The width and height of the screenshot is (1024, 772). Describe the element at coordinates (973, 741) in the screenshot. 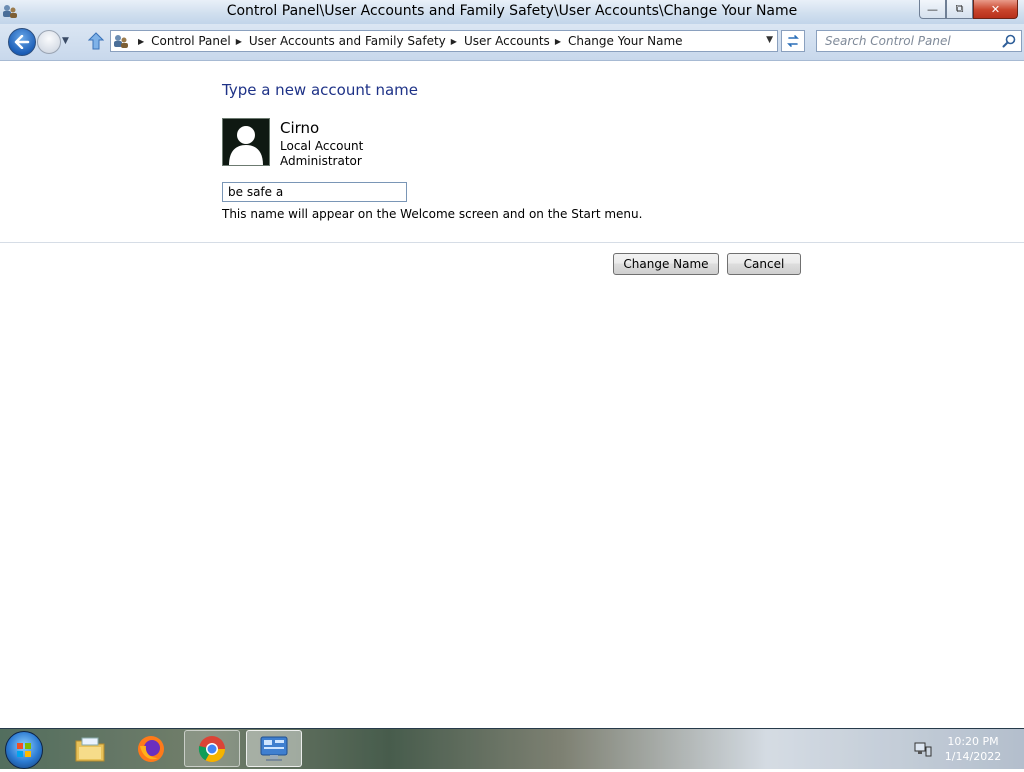

I see `clock-time: 10:20 PM` at that location.